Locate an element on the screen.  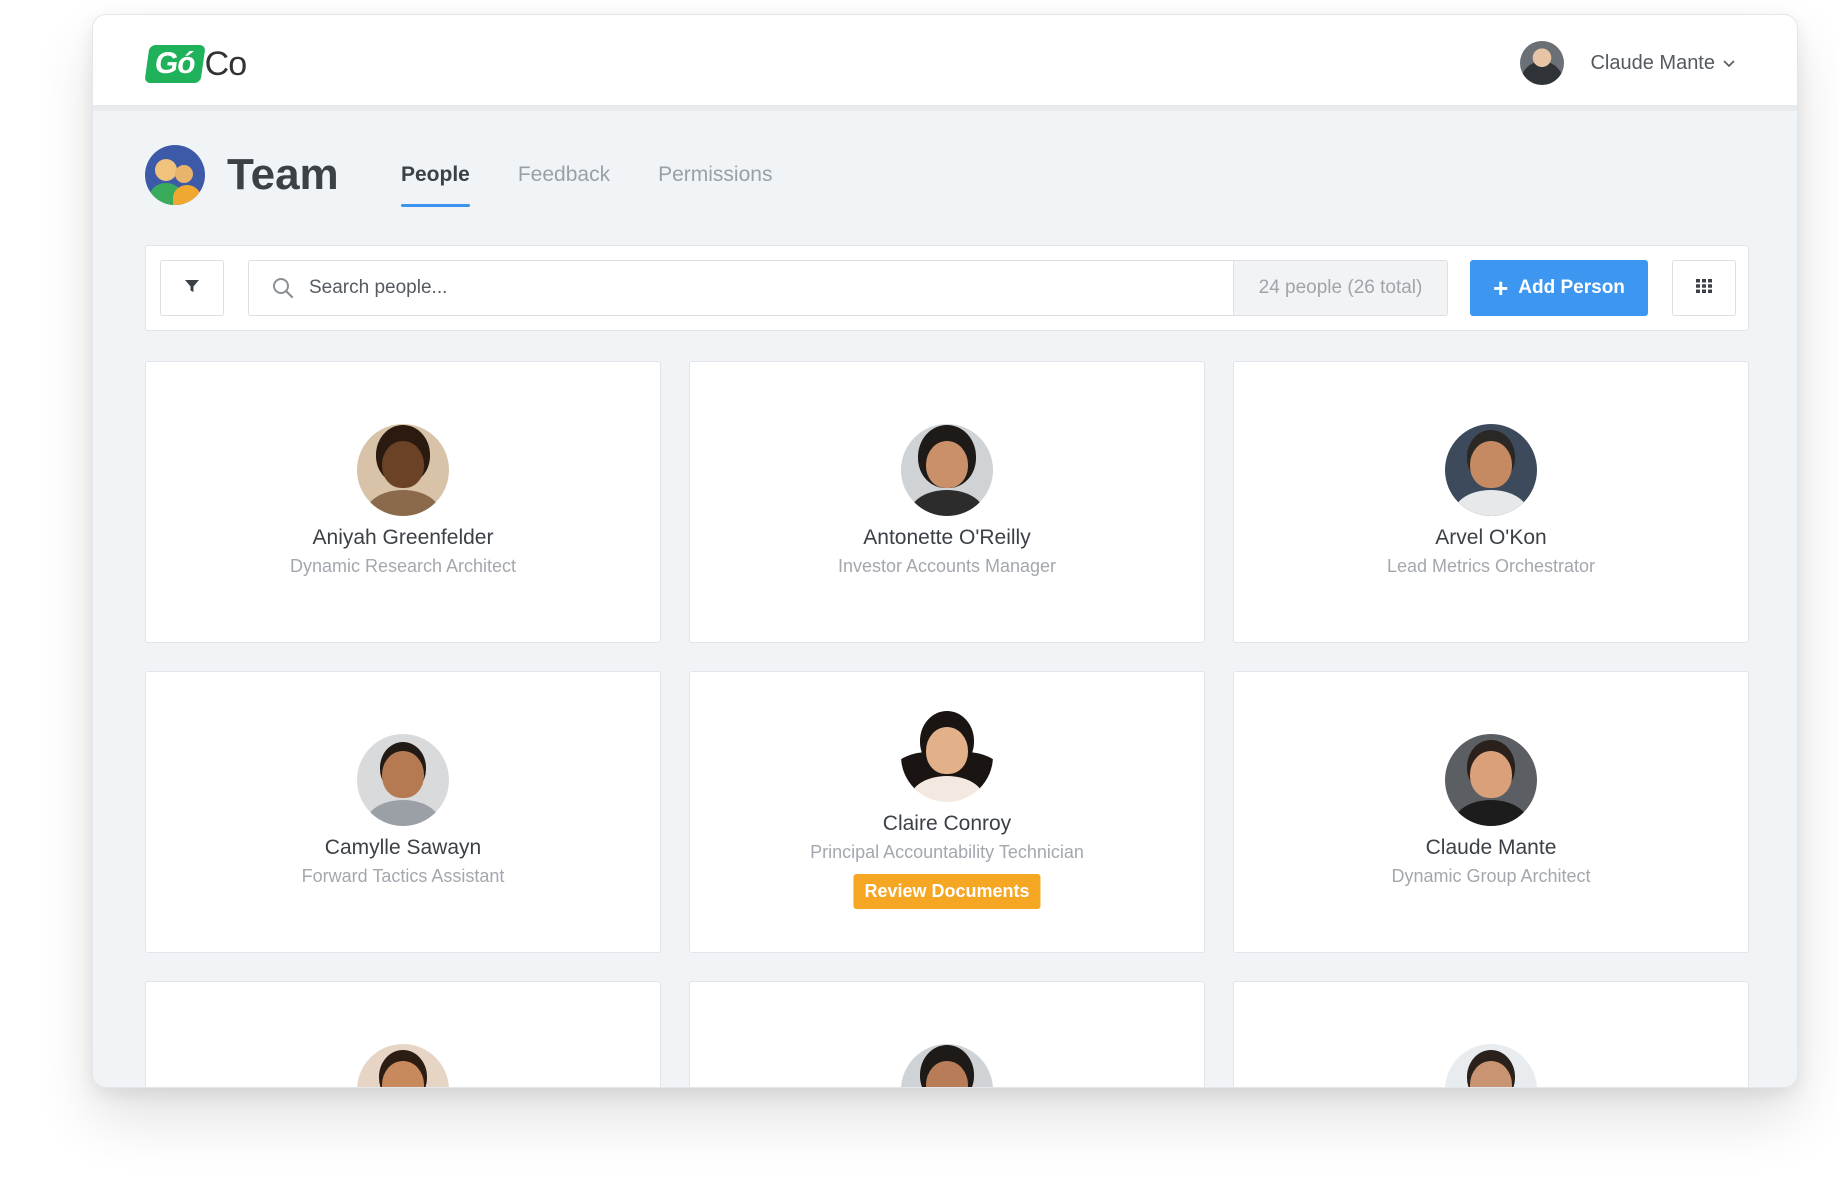
grid-icon is located at coordinates (1704, 288).